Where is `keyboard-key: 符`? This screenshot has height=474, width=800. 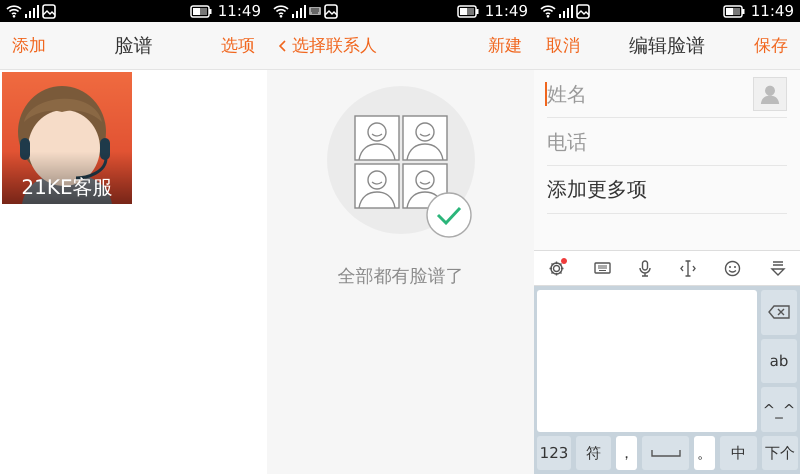 keyboard-key: 符 is located at coordinates (593, 453).